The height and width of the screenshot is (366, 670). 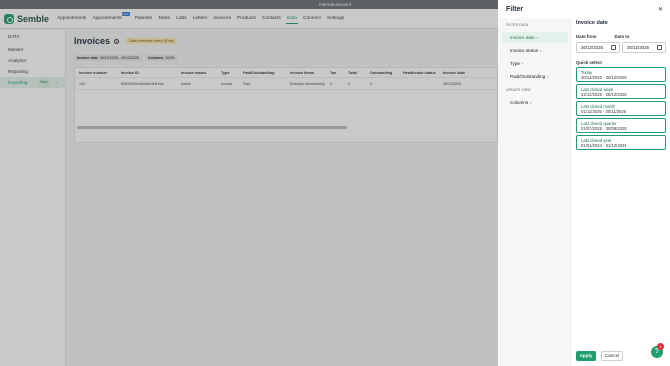 I want to click on quick-select-today: Today 30/12/2025 - 30/12/2025, so click(x=621, y=74).